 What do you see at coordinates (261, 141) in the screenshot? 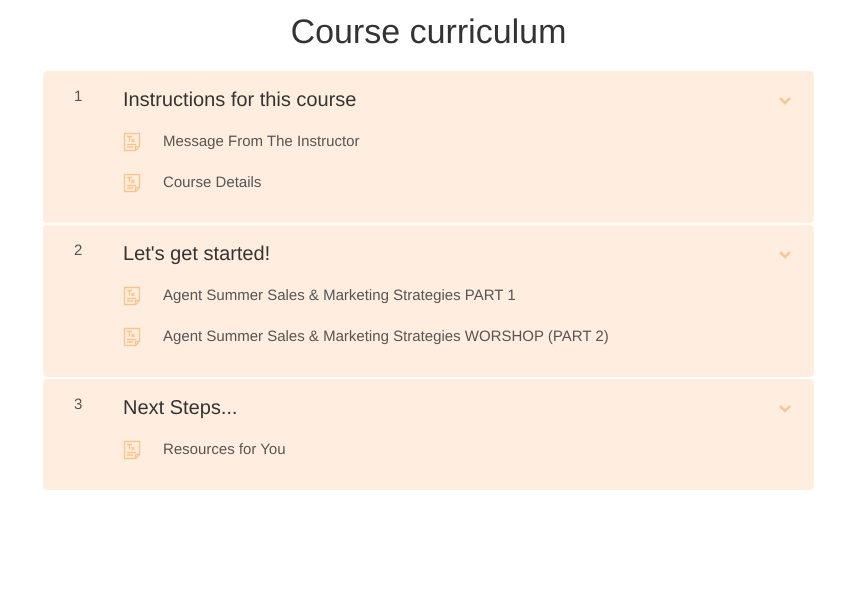
I see `lesson-link: Message From The Instructor` at bounding box center [261, 141].